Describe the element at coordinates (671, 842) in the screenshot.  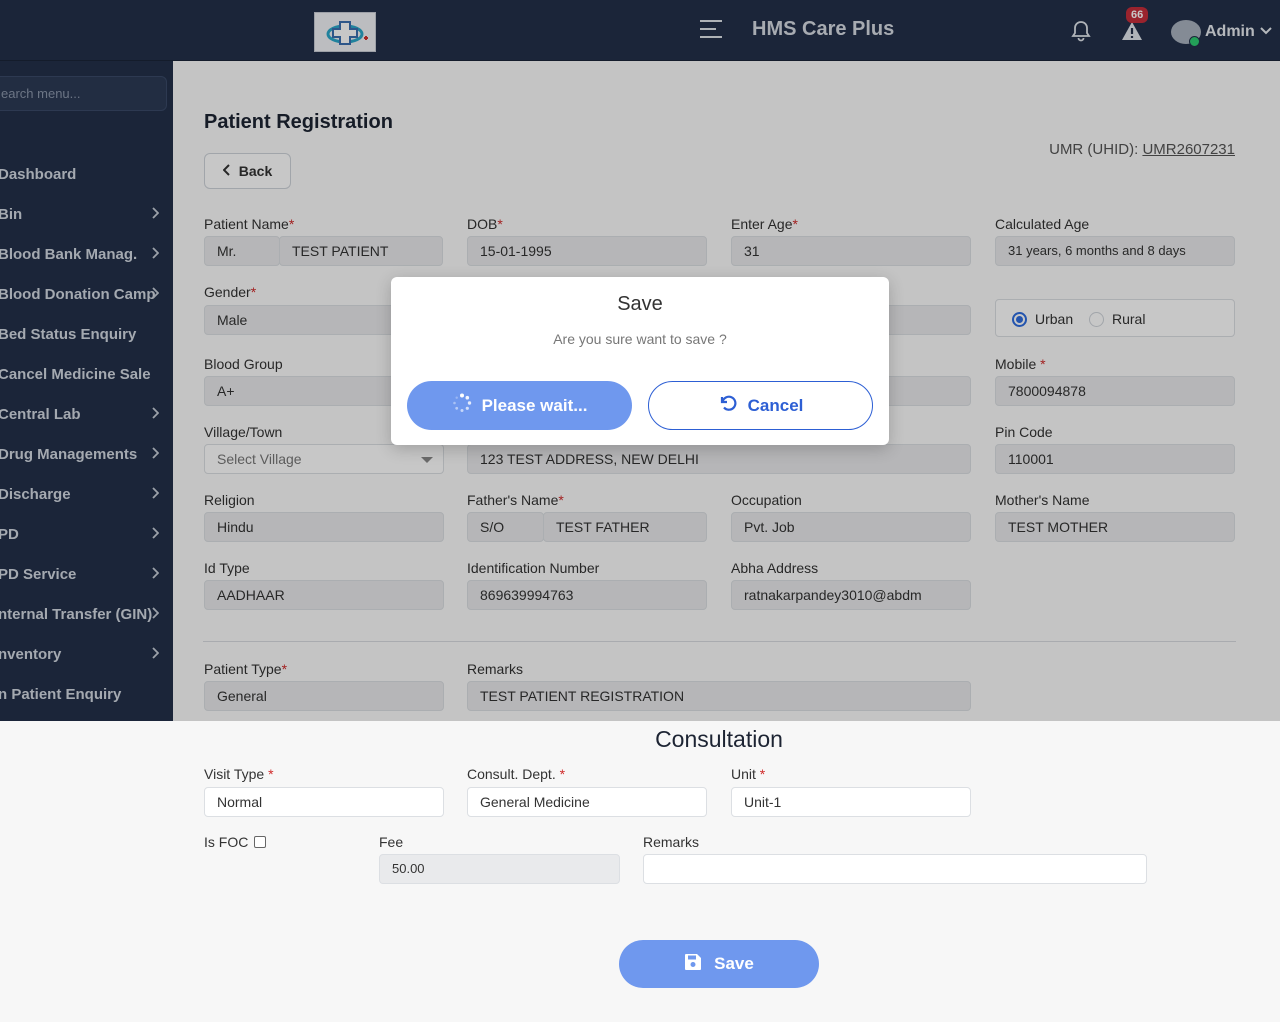
I see `consult-remarks-label: Remarks` at that location.